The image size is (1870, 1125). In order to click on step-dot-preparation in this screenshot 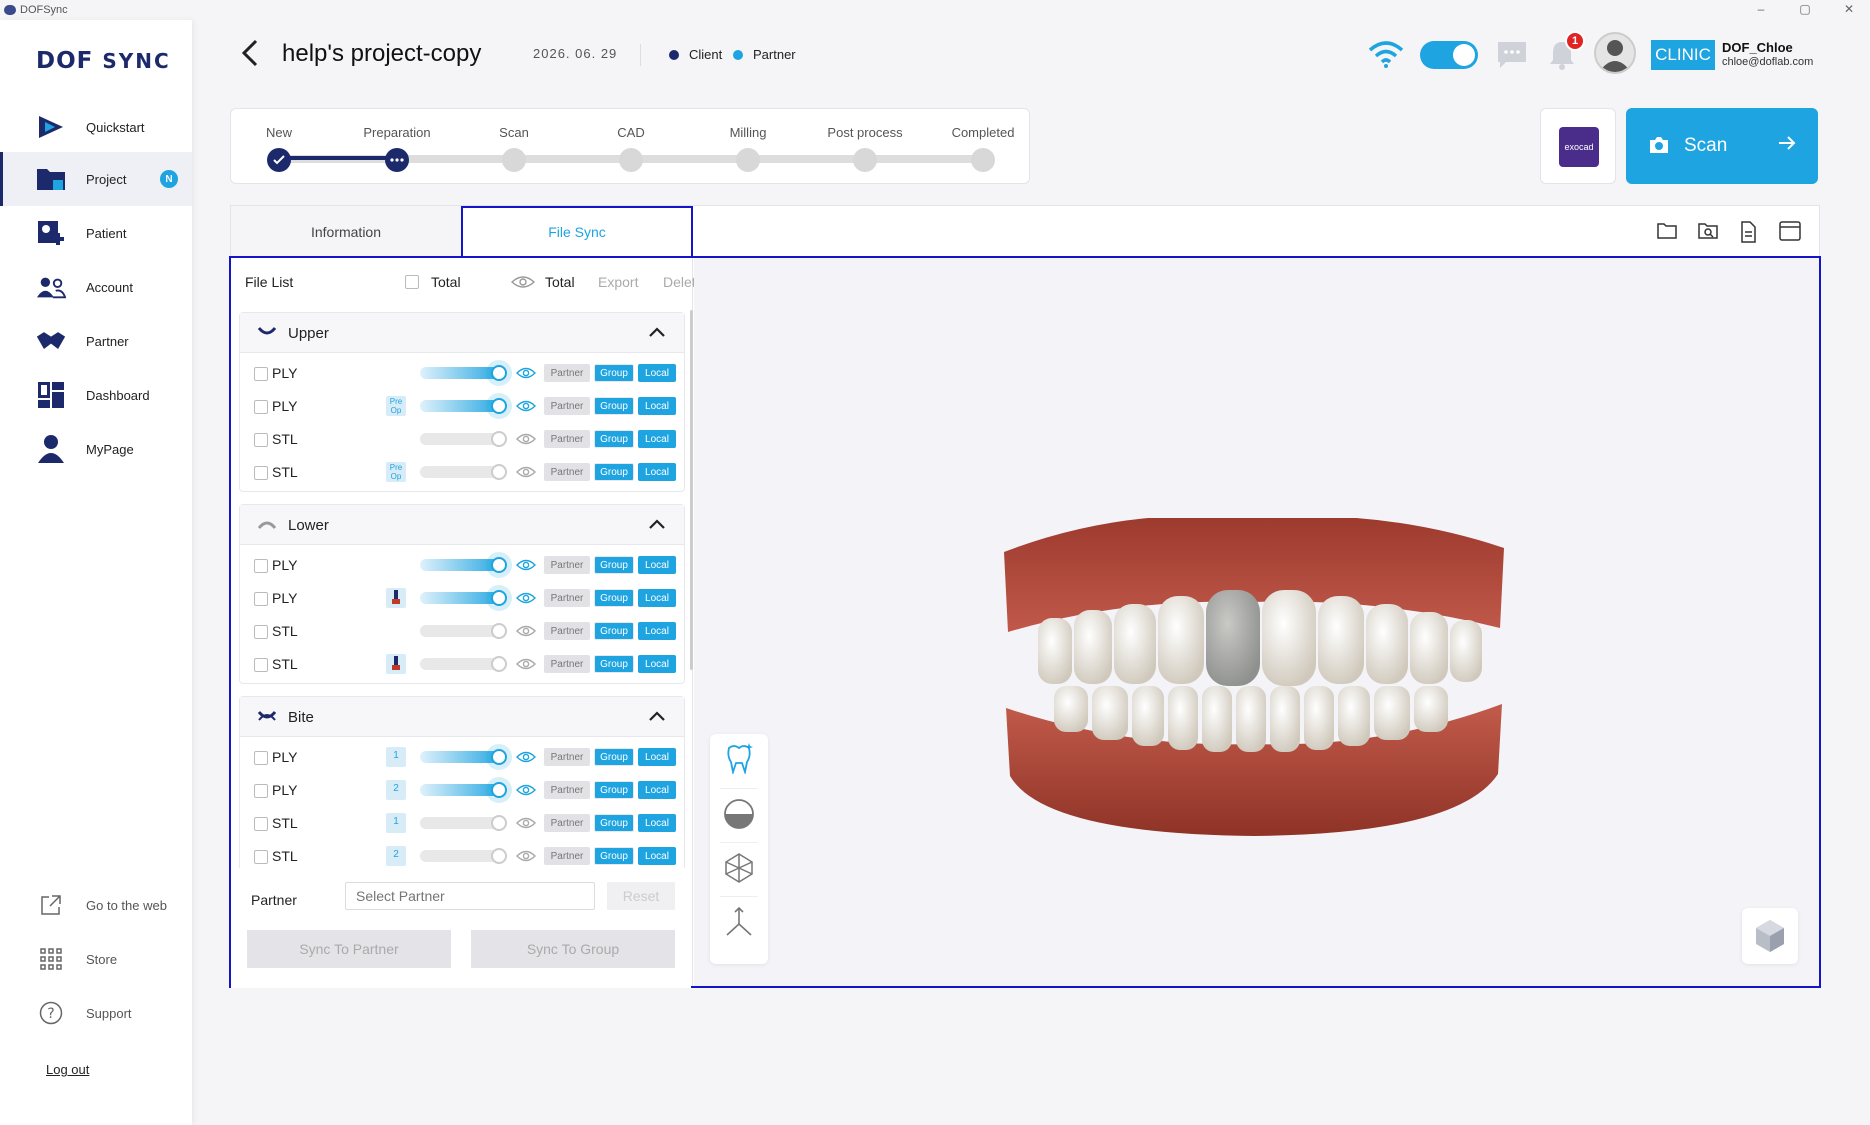, I will do `click(397, 160)`.